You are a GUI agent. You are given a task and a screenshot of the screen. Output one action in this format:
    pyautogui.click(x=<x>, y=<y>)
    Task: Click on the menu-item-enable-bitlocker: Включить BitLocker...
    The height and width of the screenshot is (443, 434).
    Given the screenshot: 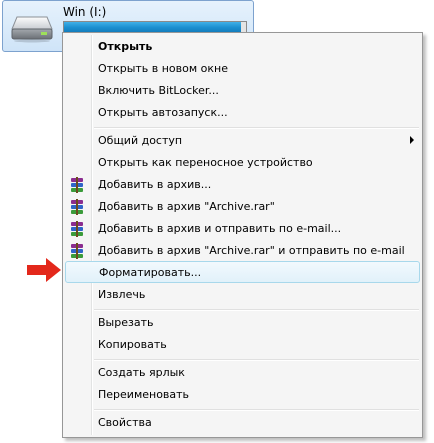 What is the action you would take?
    pyautogui.click(x=242, y=91)
    